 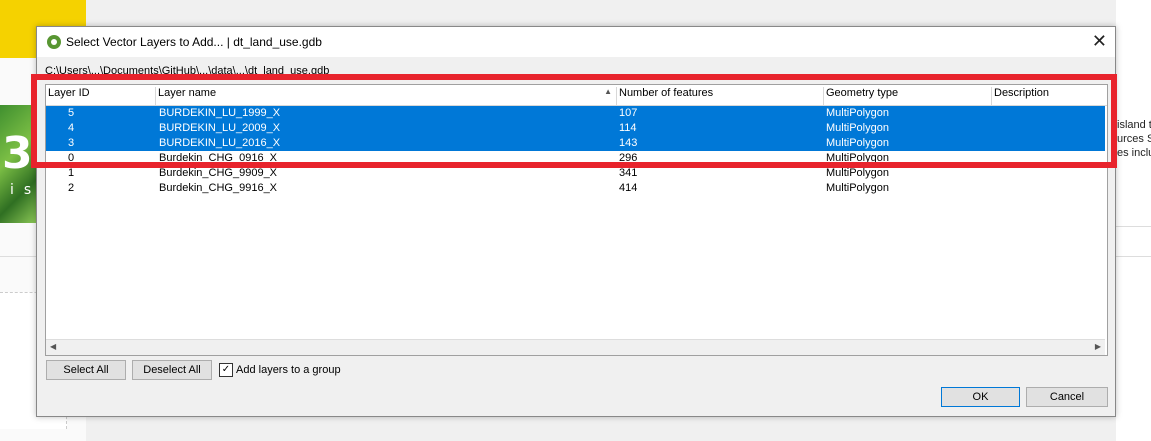 I want to click on select-all-button: Select All, so click(x=86, y=370).